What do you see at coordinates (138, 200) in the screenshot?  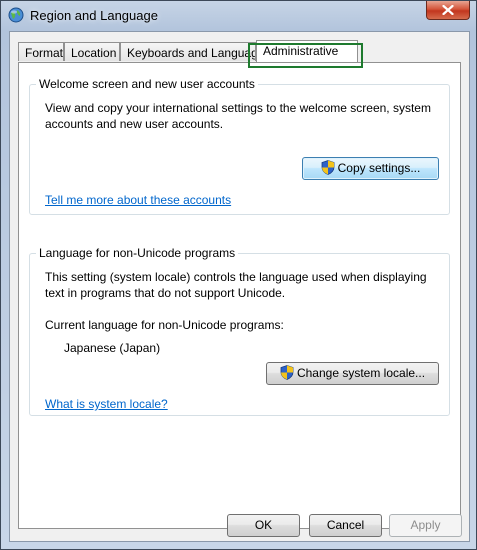 I see `tell-me-more-link: Tell me more about these accounts` at bounding box center [138, 200].